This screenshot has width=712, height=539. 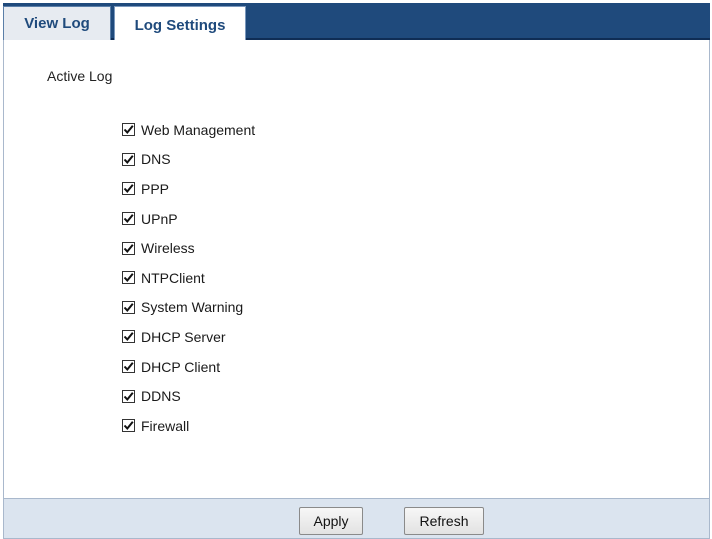 I want to click on log-label: DHCP Client, so click(x=181, y=366).